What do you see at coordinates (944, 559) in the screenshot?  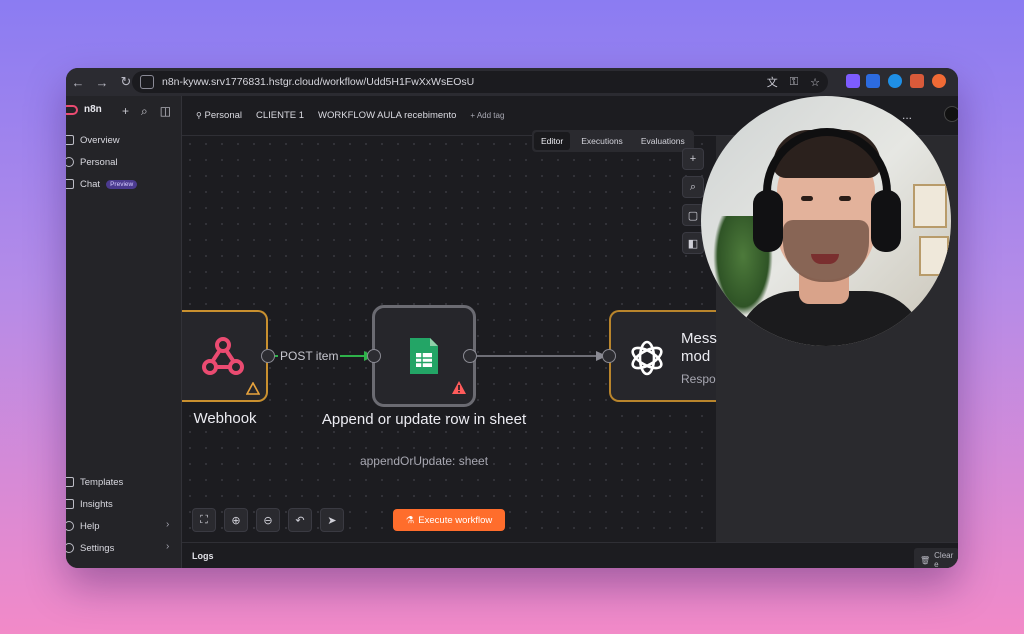 I see `clear-label: Clear e` at bounding box center [944, 559].